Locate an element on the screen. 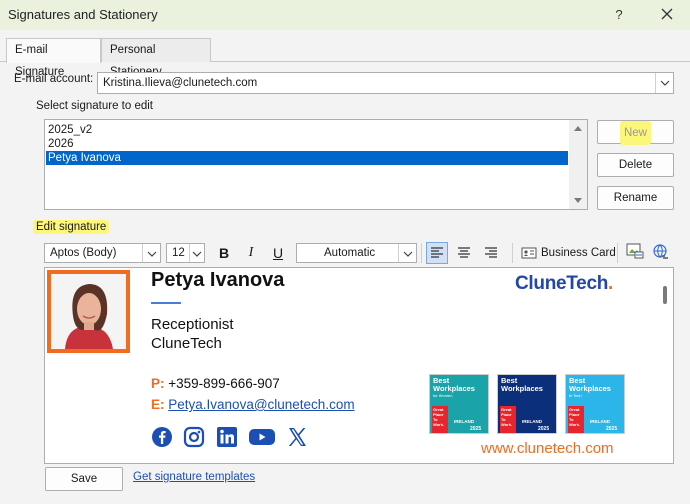 The width and height of the screenshot is (690, 504). insert-hyperlink-button is located at coordinates (661, 253).